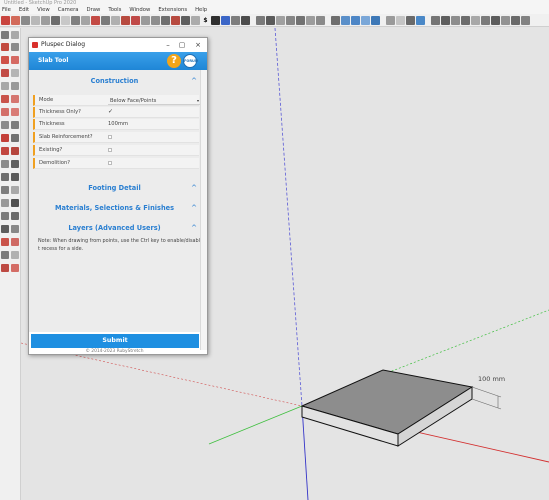 The width and height of the screenshot is (549, 500). I want to click on minimize-icon: –, so click(168, 45).